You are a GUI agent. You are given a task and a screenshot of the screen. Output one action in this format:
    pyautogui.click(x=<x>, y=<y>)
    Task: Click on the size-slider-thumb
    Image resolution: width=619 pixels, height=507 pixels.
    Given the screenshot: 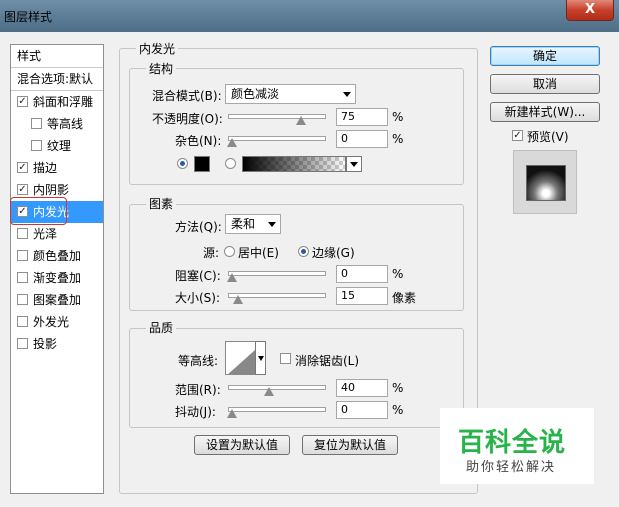 What is the action you would take?
    pyautogui.click(x=237, y=299)
    